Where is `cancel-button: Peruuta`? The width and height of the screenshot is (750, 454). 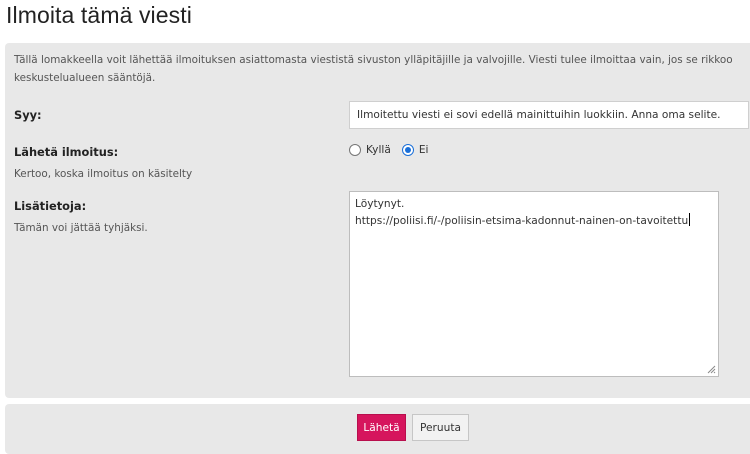 cancel-button: Peruuta is located at coordinates (440, 427).